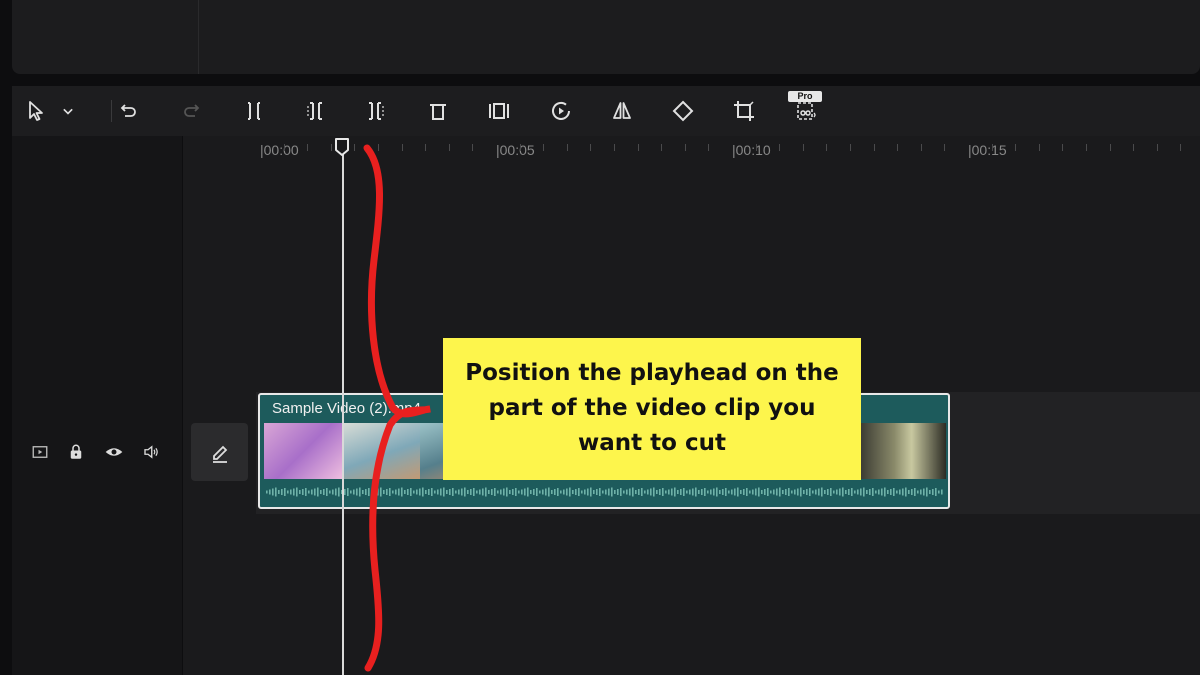 This screenshot has width=1200, height=675. What do you see at coordinates (129, 111) in the screenshot?
I see `undo-button` at bounding box center [129, 111].